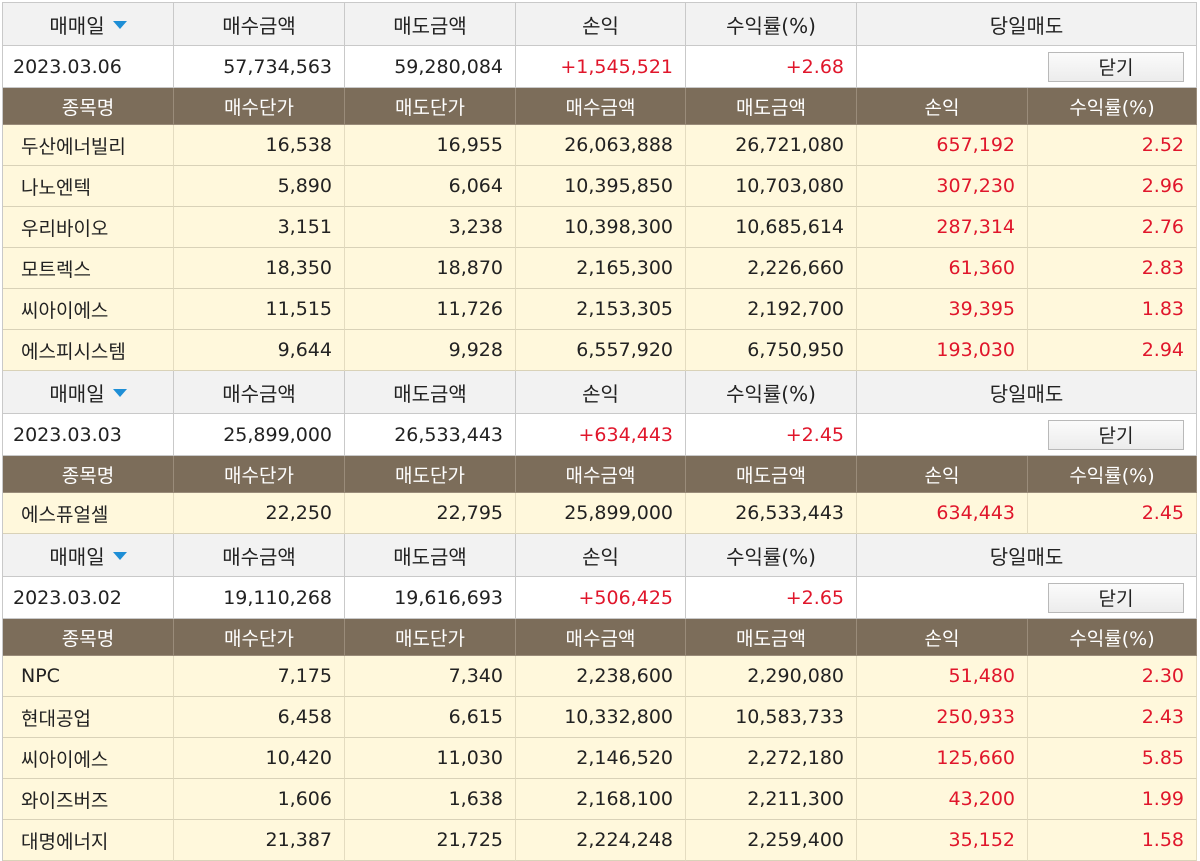 This screenshot has height=861, width=1200. I want to click on buy-amount: 10,398,300, so click(601, 227).